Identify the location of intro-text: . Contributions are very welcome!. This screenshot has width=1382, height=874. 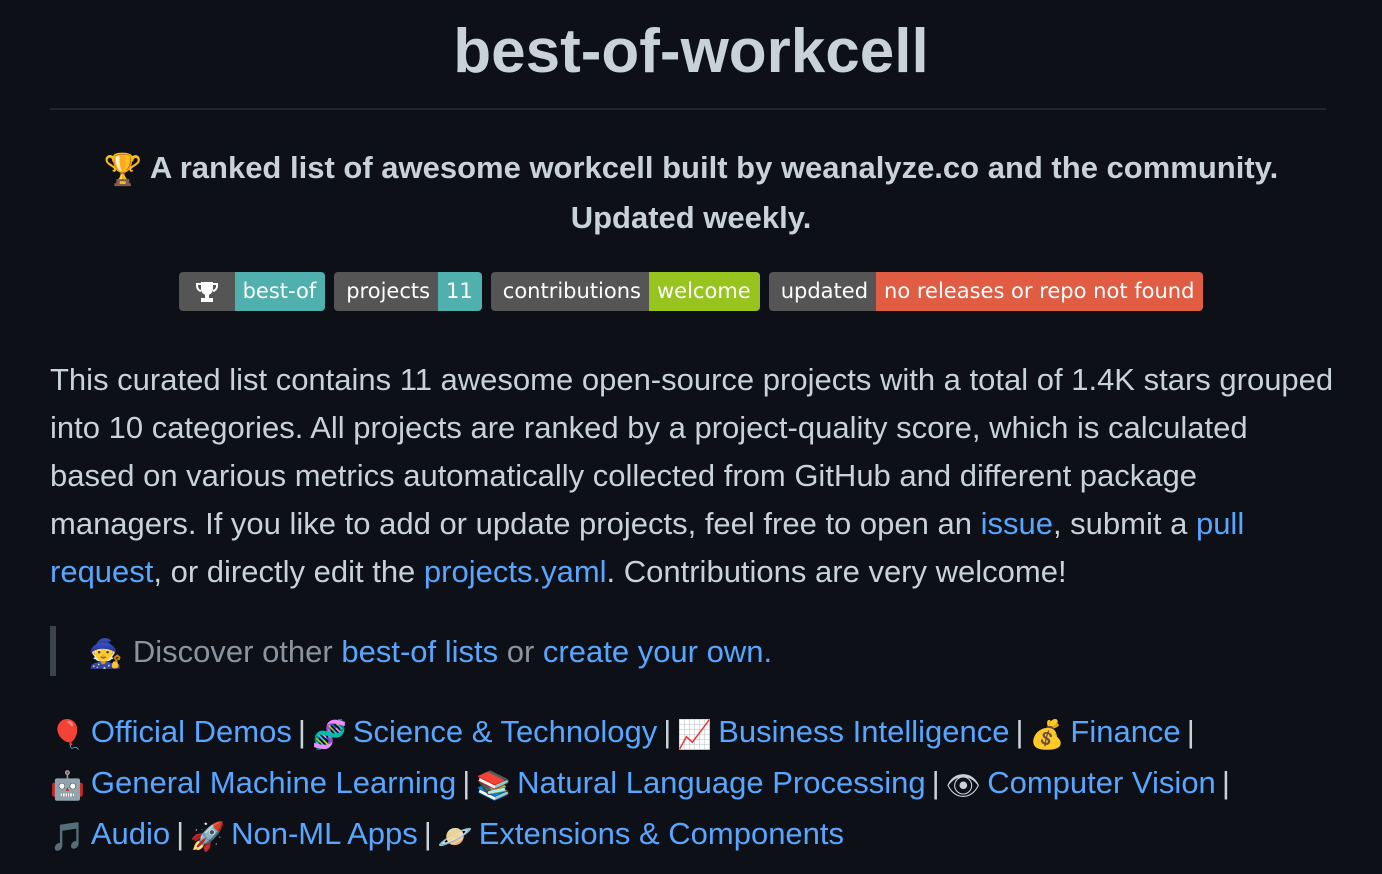
(836, 571).